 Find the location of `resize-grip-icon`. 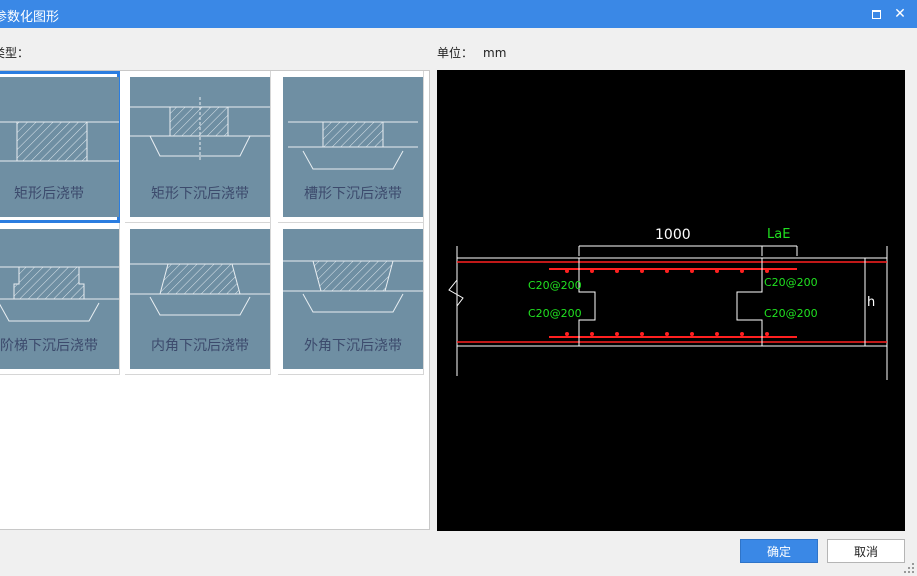

resize-grip-icon is located at coordinates (909, 568).